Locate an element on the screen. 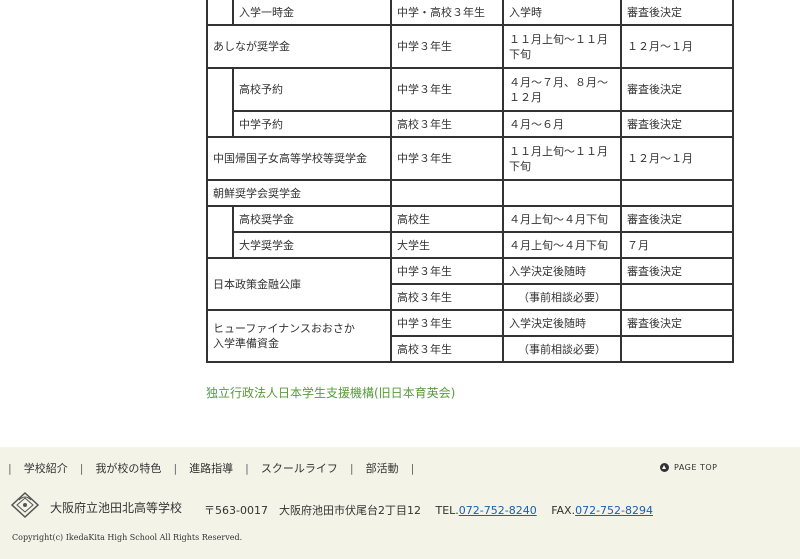 This screenshot has width=800, height=559. table-row: 中国帰国子女高等学校等奨学金 中学３年生 １１月上旬～１１月下旬 １２月～１月 is located at coordinates (470, 158).